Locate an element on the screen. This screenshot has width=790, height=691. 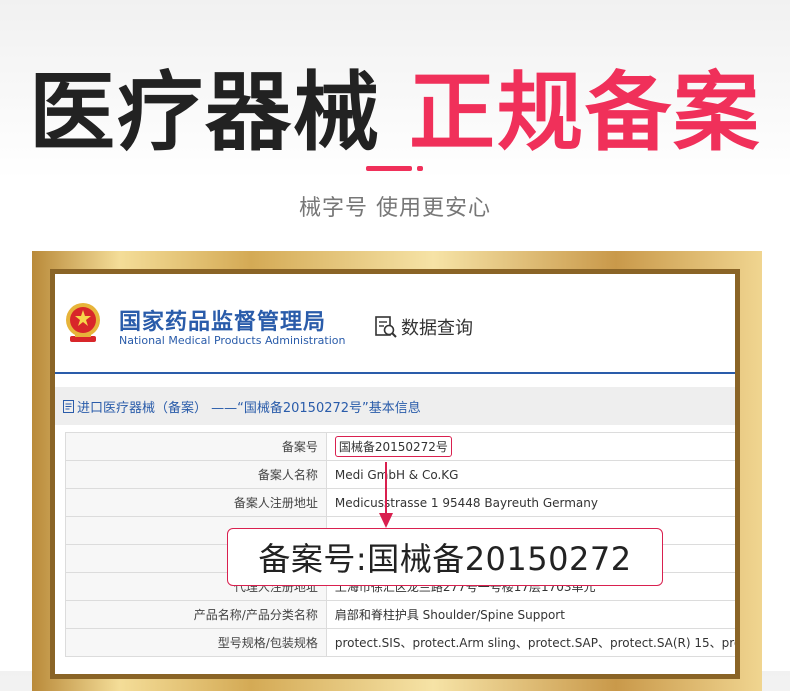
info-bar: 进口医疗器械（备案） ——“国械备20150272号”基本信息 is located at coordinates (395, 406).